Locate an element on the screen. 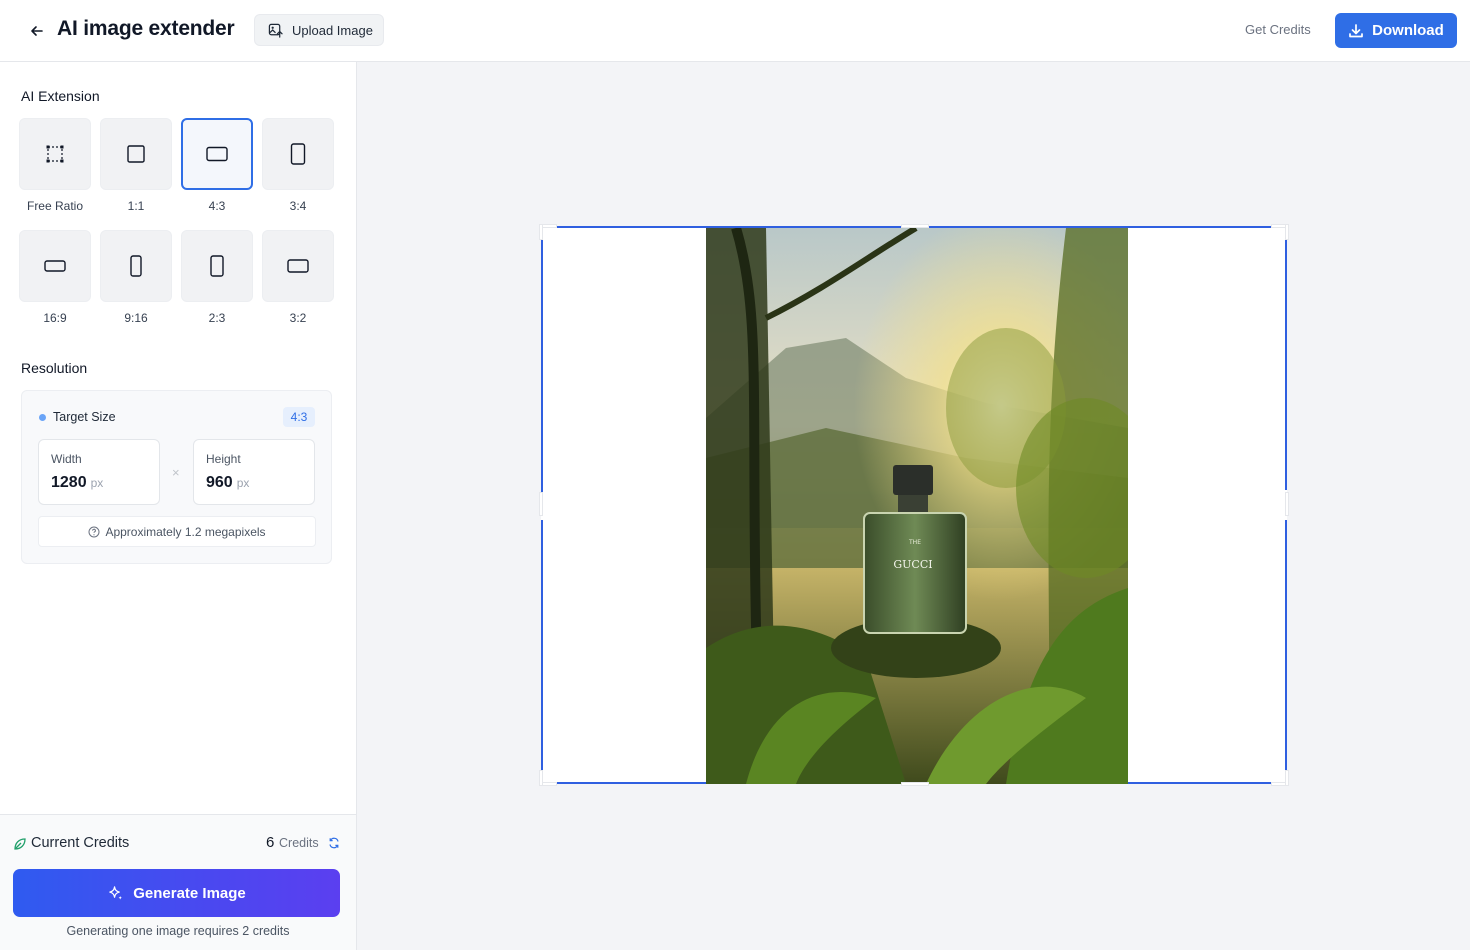 This screenshot has width=1470, height=950. ratio-label: 16:9 is located at coordinates (55, 318).